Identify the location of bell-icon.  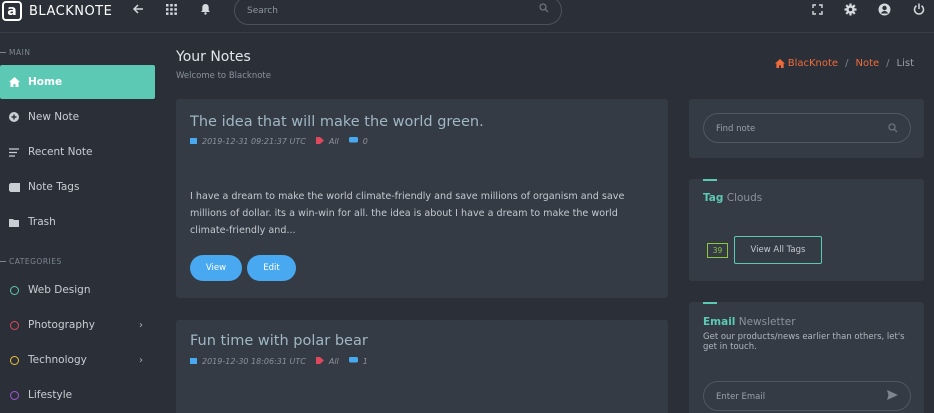
(205, 9).